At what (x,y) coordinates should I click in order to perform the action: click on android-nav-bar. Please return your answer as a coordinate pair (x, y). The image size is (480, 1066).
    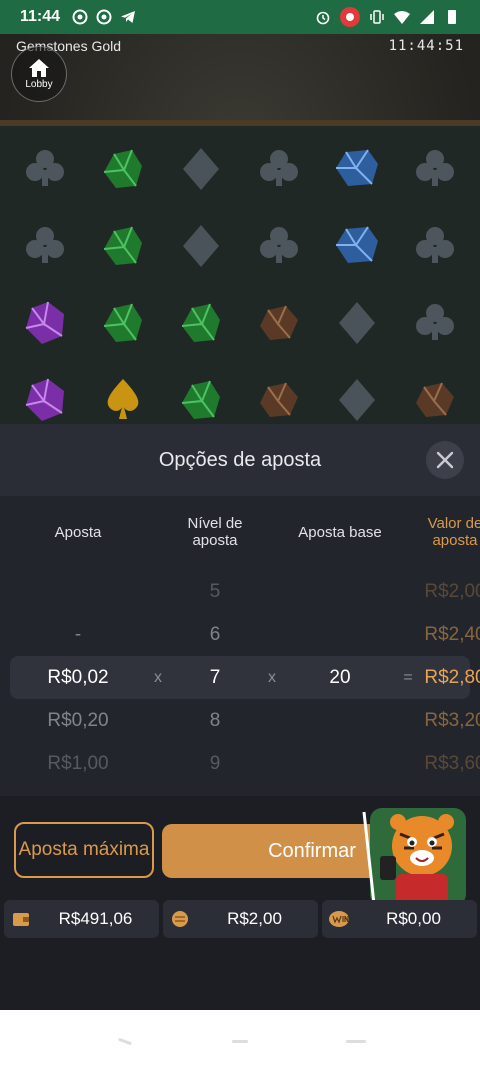
    Looking at the image, I should click on (240, 1038).